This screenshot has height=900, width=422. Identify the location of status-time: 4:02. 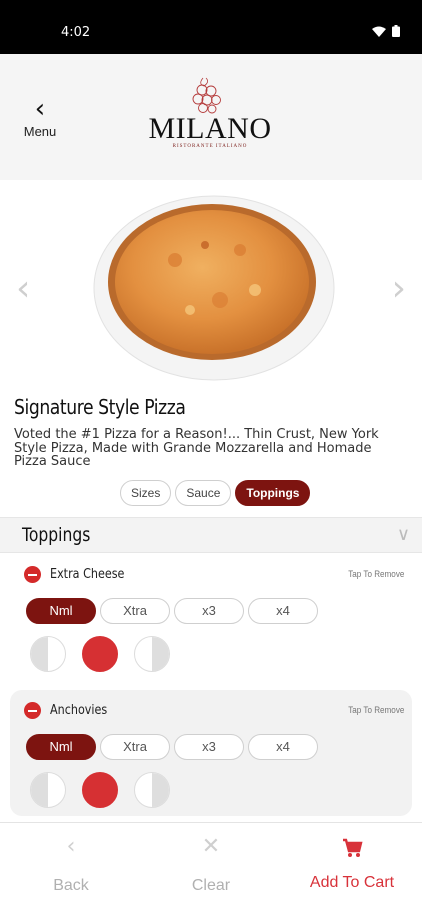
(76, 32).